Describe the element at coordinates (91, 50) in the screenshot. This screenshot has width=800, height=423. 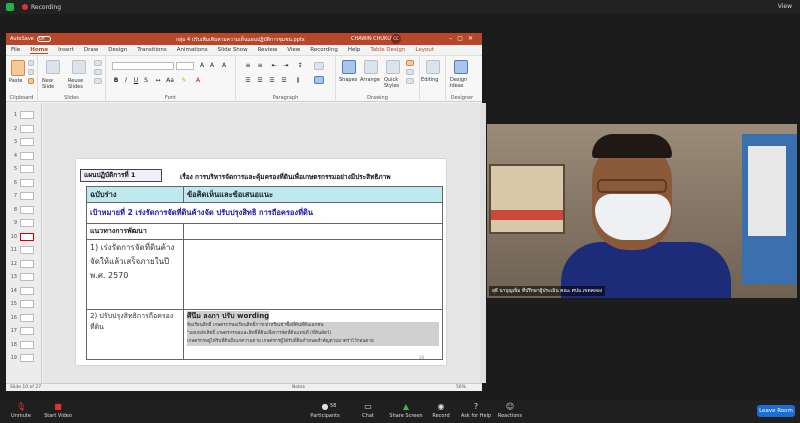
I see `tab-draw: Draw` at that location.